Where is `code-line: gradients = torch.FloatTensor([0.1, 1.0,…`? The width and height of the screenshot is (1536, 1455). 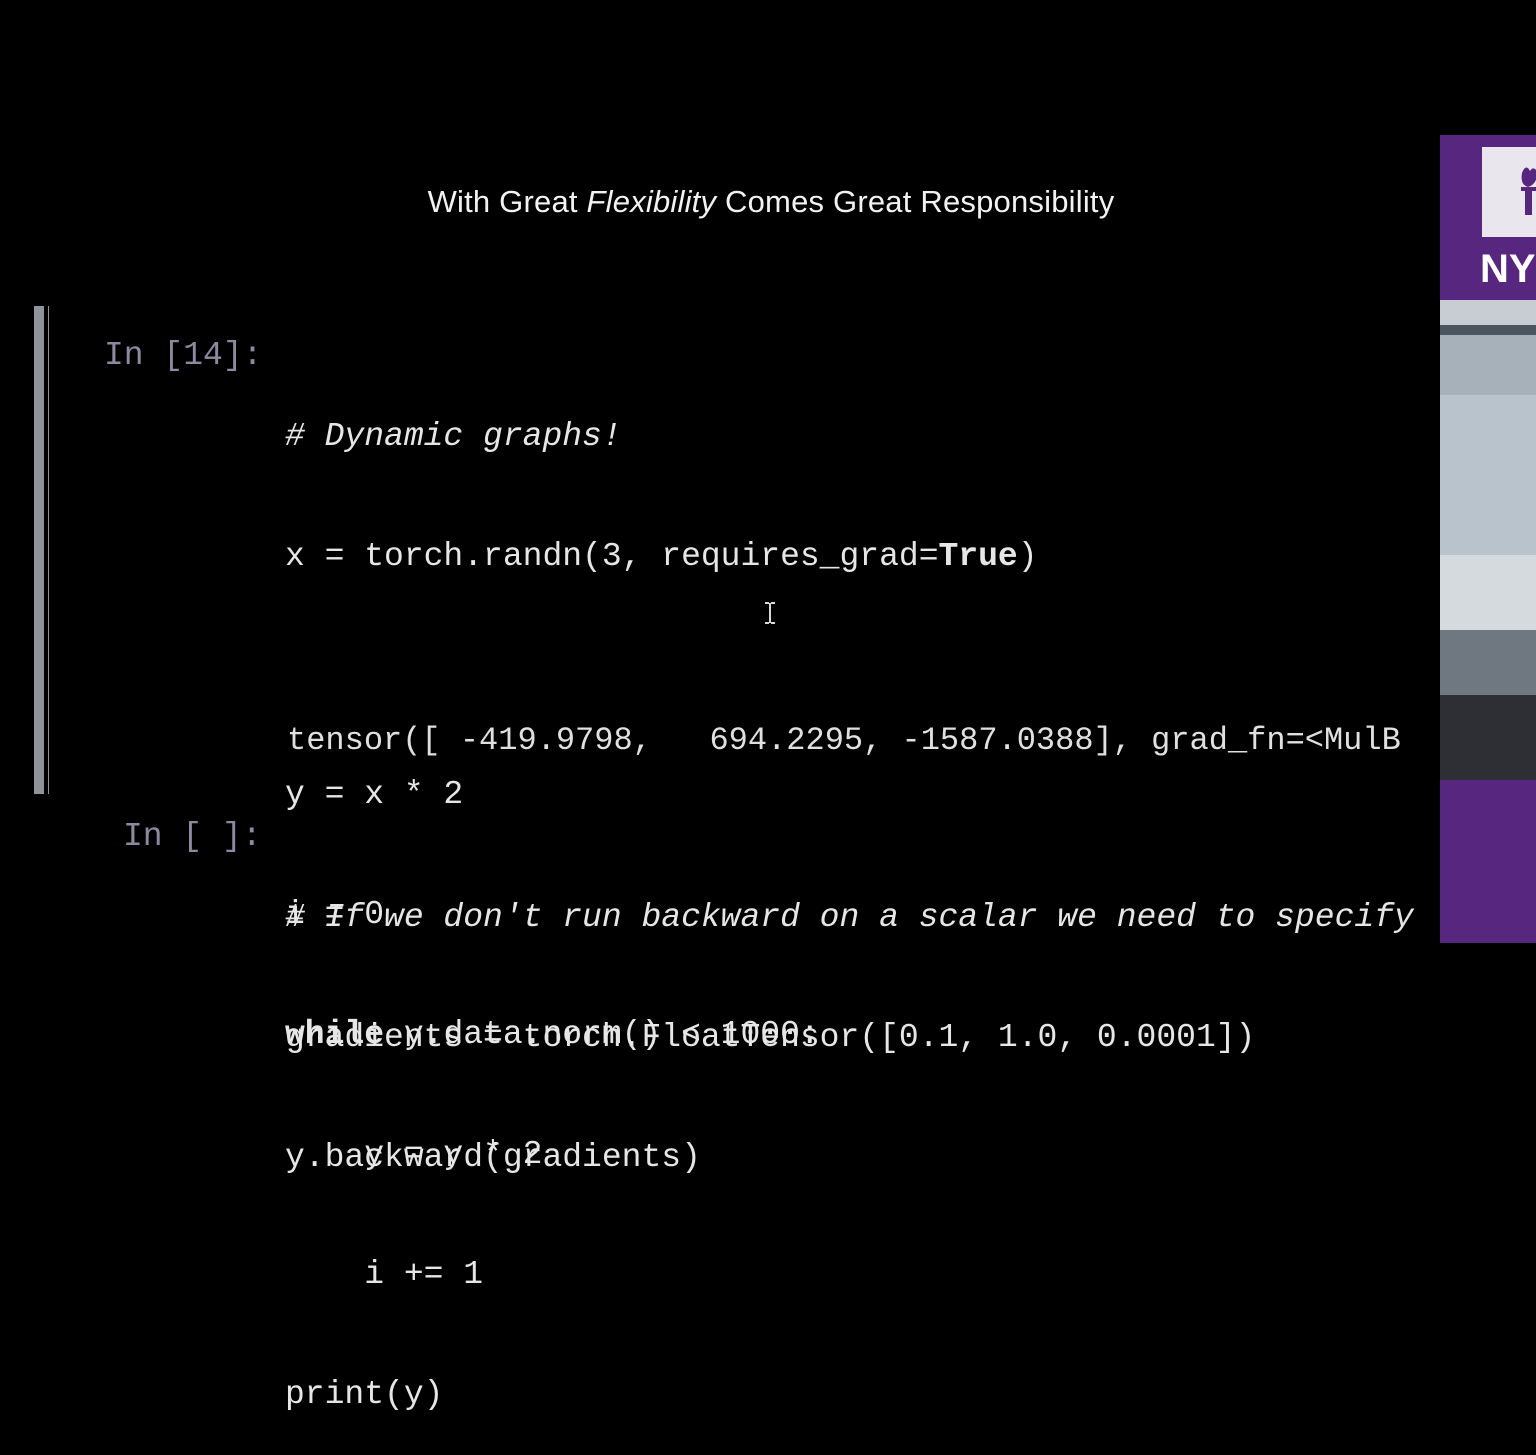 code-line: gradients = torch.FloatTensor([0.1, 1.0,… is located at coordinates (770, 1037).